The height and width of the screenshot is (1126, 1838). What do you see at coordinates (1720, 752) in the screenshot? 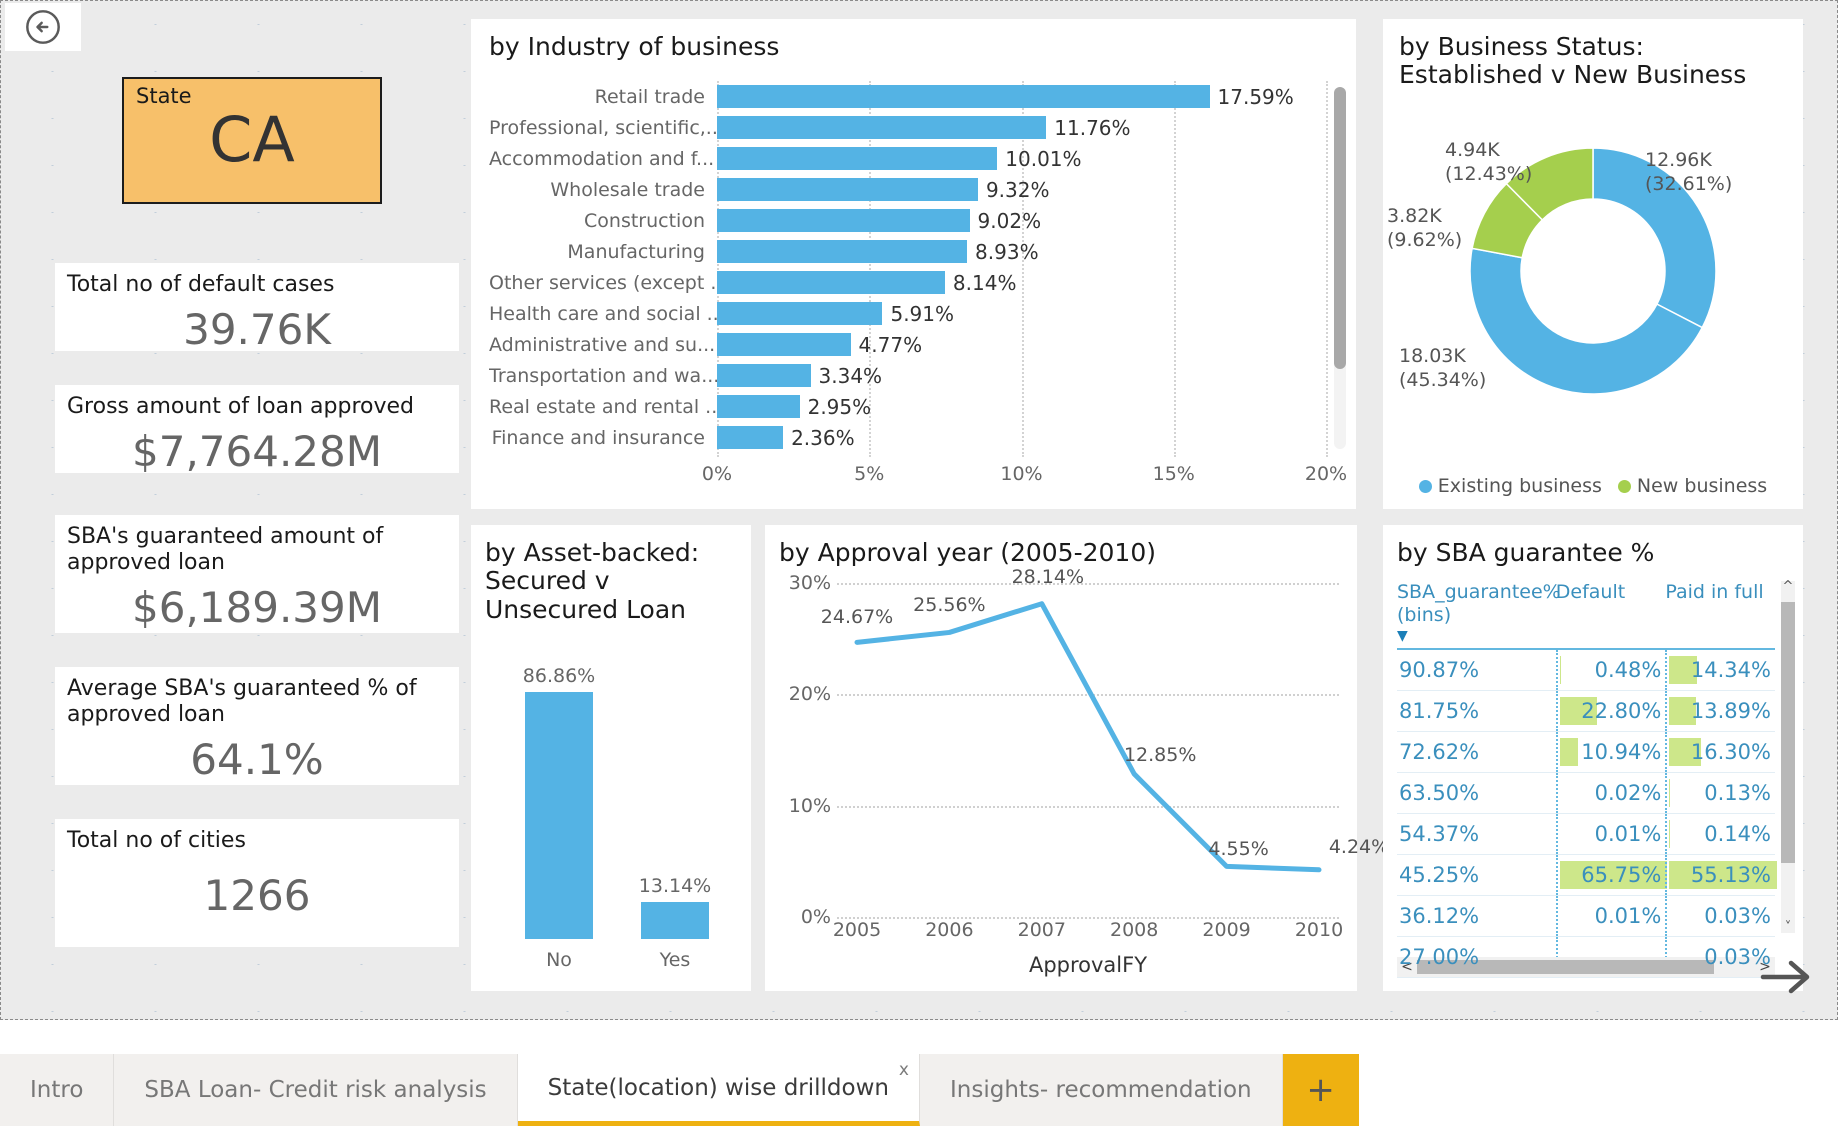
I see `table-cell-paid-in-full: 16.30%` at bounding box center [1720, 752].